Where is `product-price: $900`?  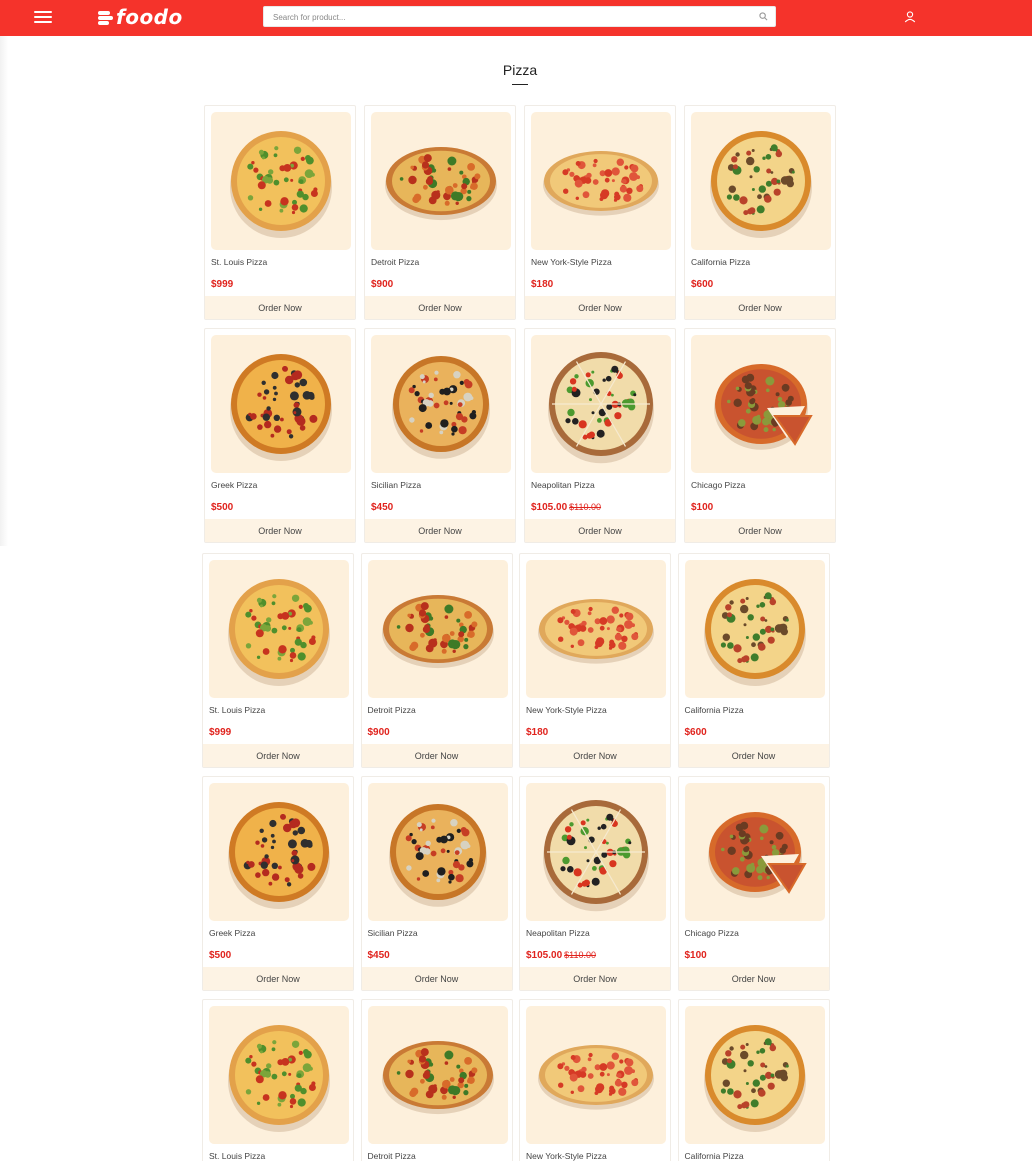
product-price: $900 is located at coordinates (382, 284).